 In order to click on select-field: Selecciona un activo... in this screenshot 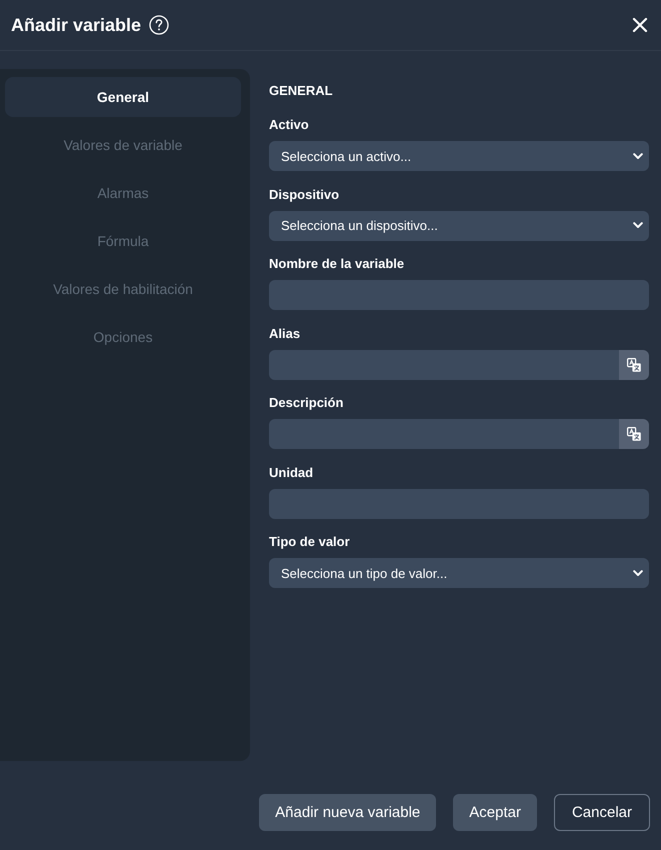, I will do `click(459, 156)`.